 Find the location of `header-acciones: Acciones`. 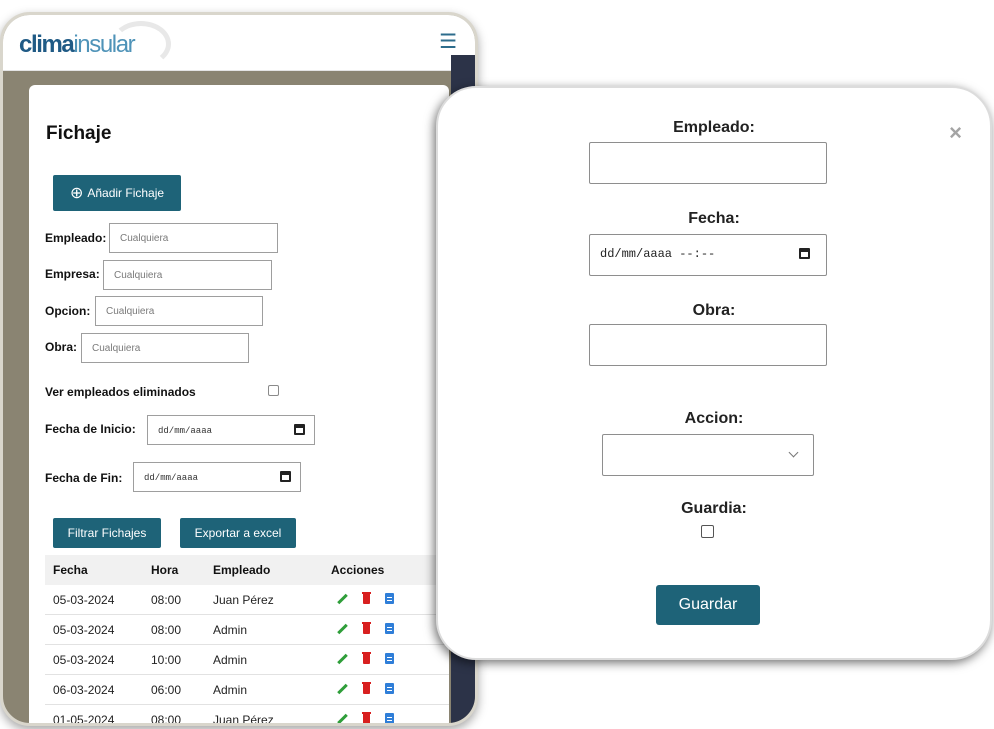

header-acciones: Acciones is located at coordinates (358, 570).